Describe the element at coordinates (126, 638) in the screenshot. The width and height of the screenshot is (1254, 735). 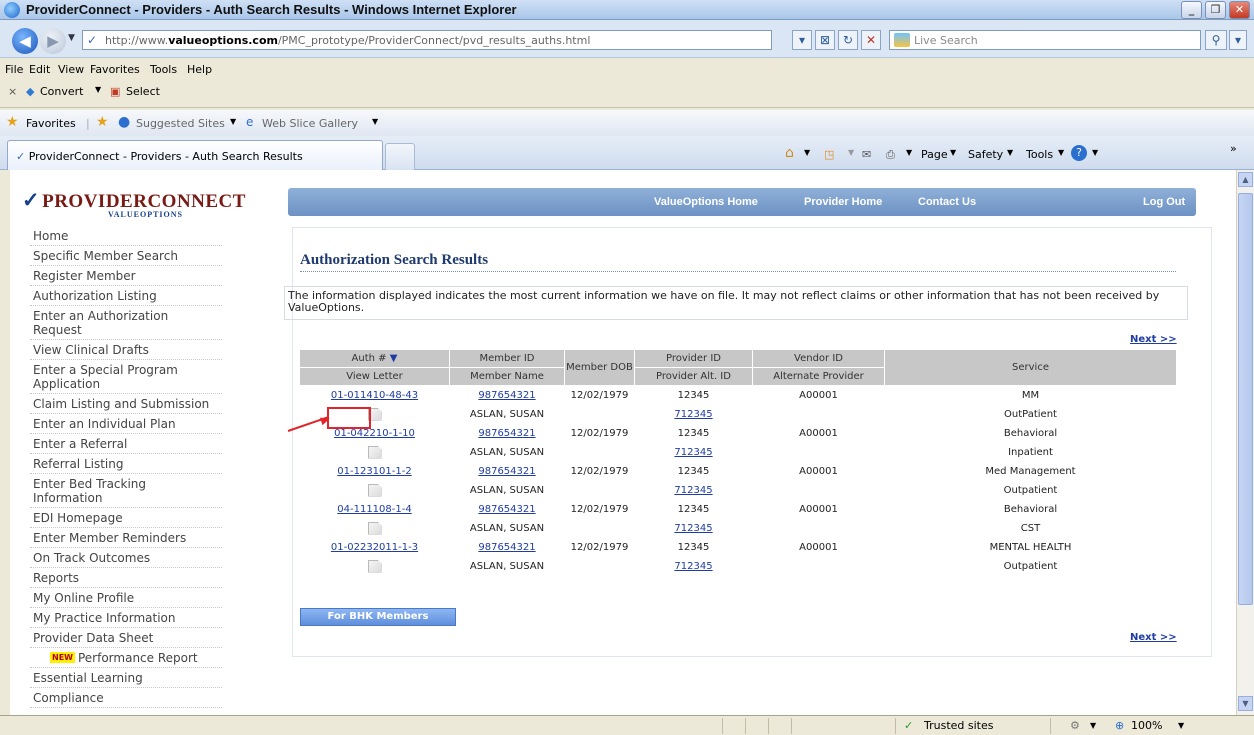
I see `sidenav-provider-data-sheet: Provider Data Sheet` at that location.